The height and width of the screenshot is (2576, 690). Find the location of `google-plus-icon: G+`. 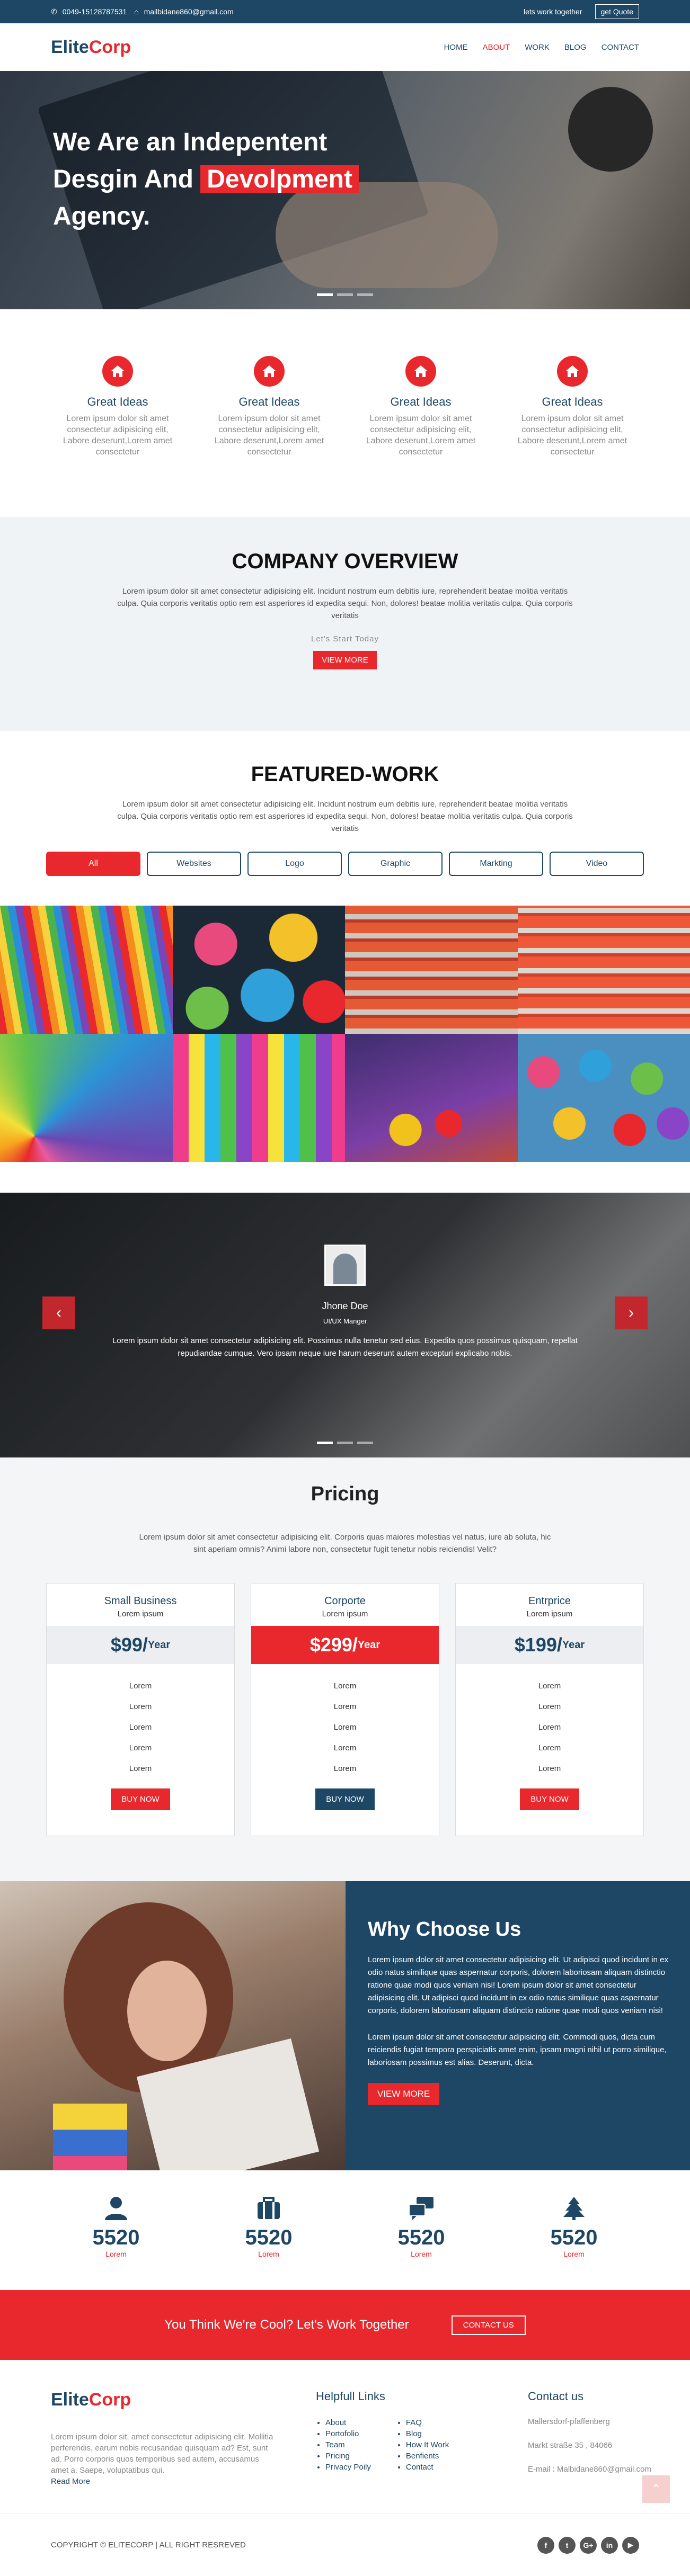

google-plus-icon: G+ is located at coordinates (588, 2545).